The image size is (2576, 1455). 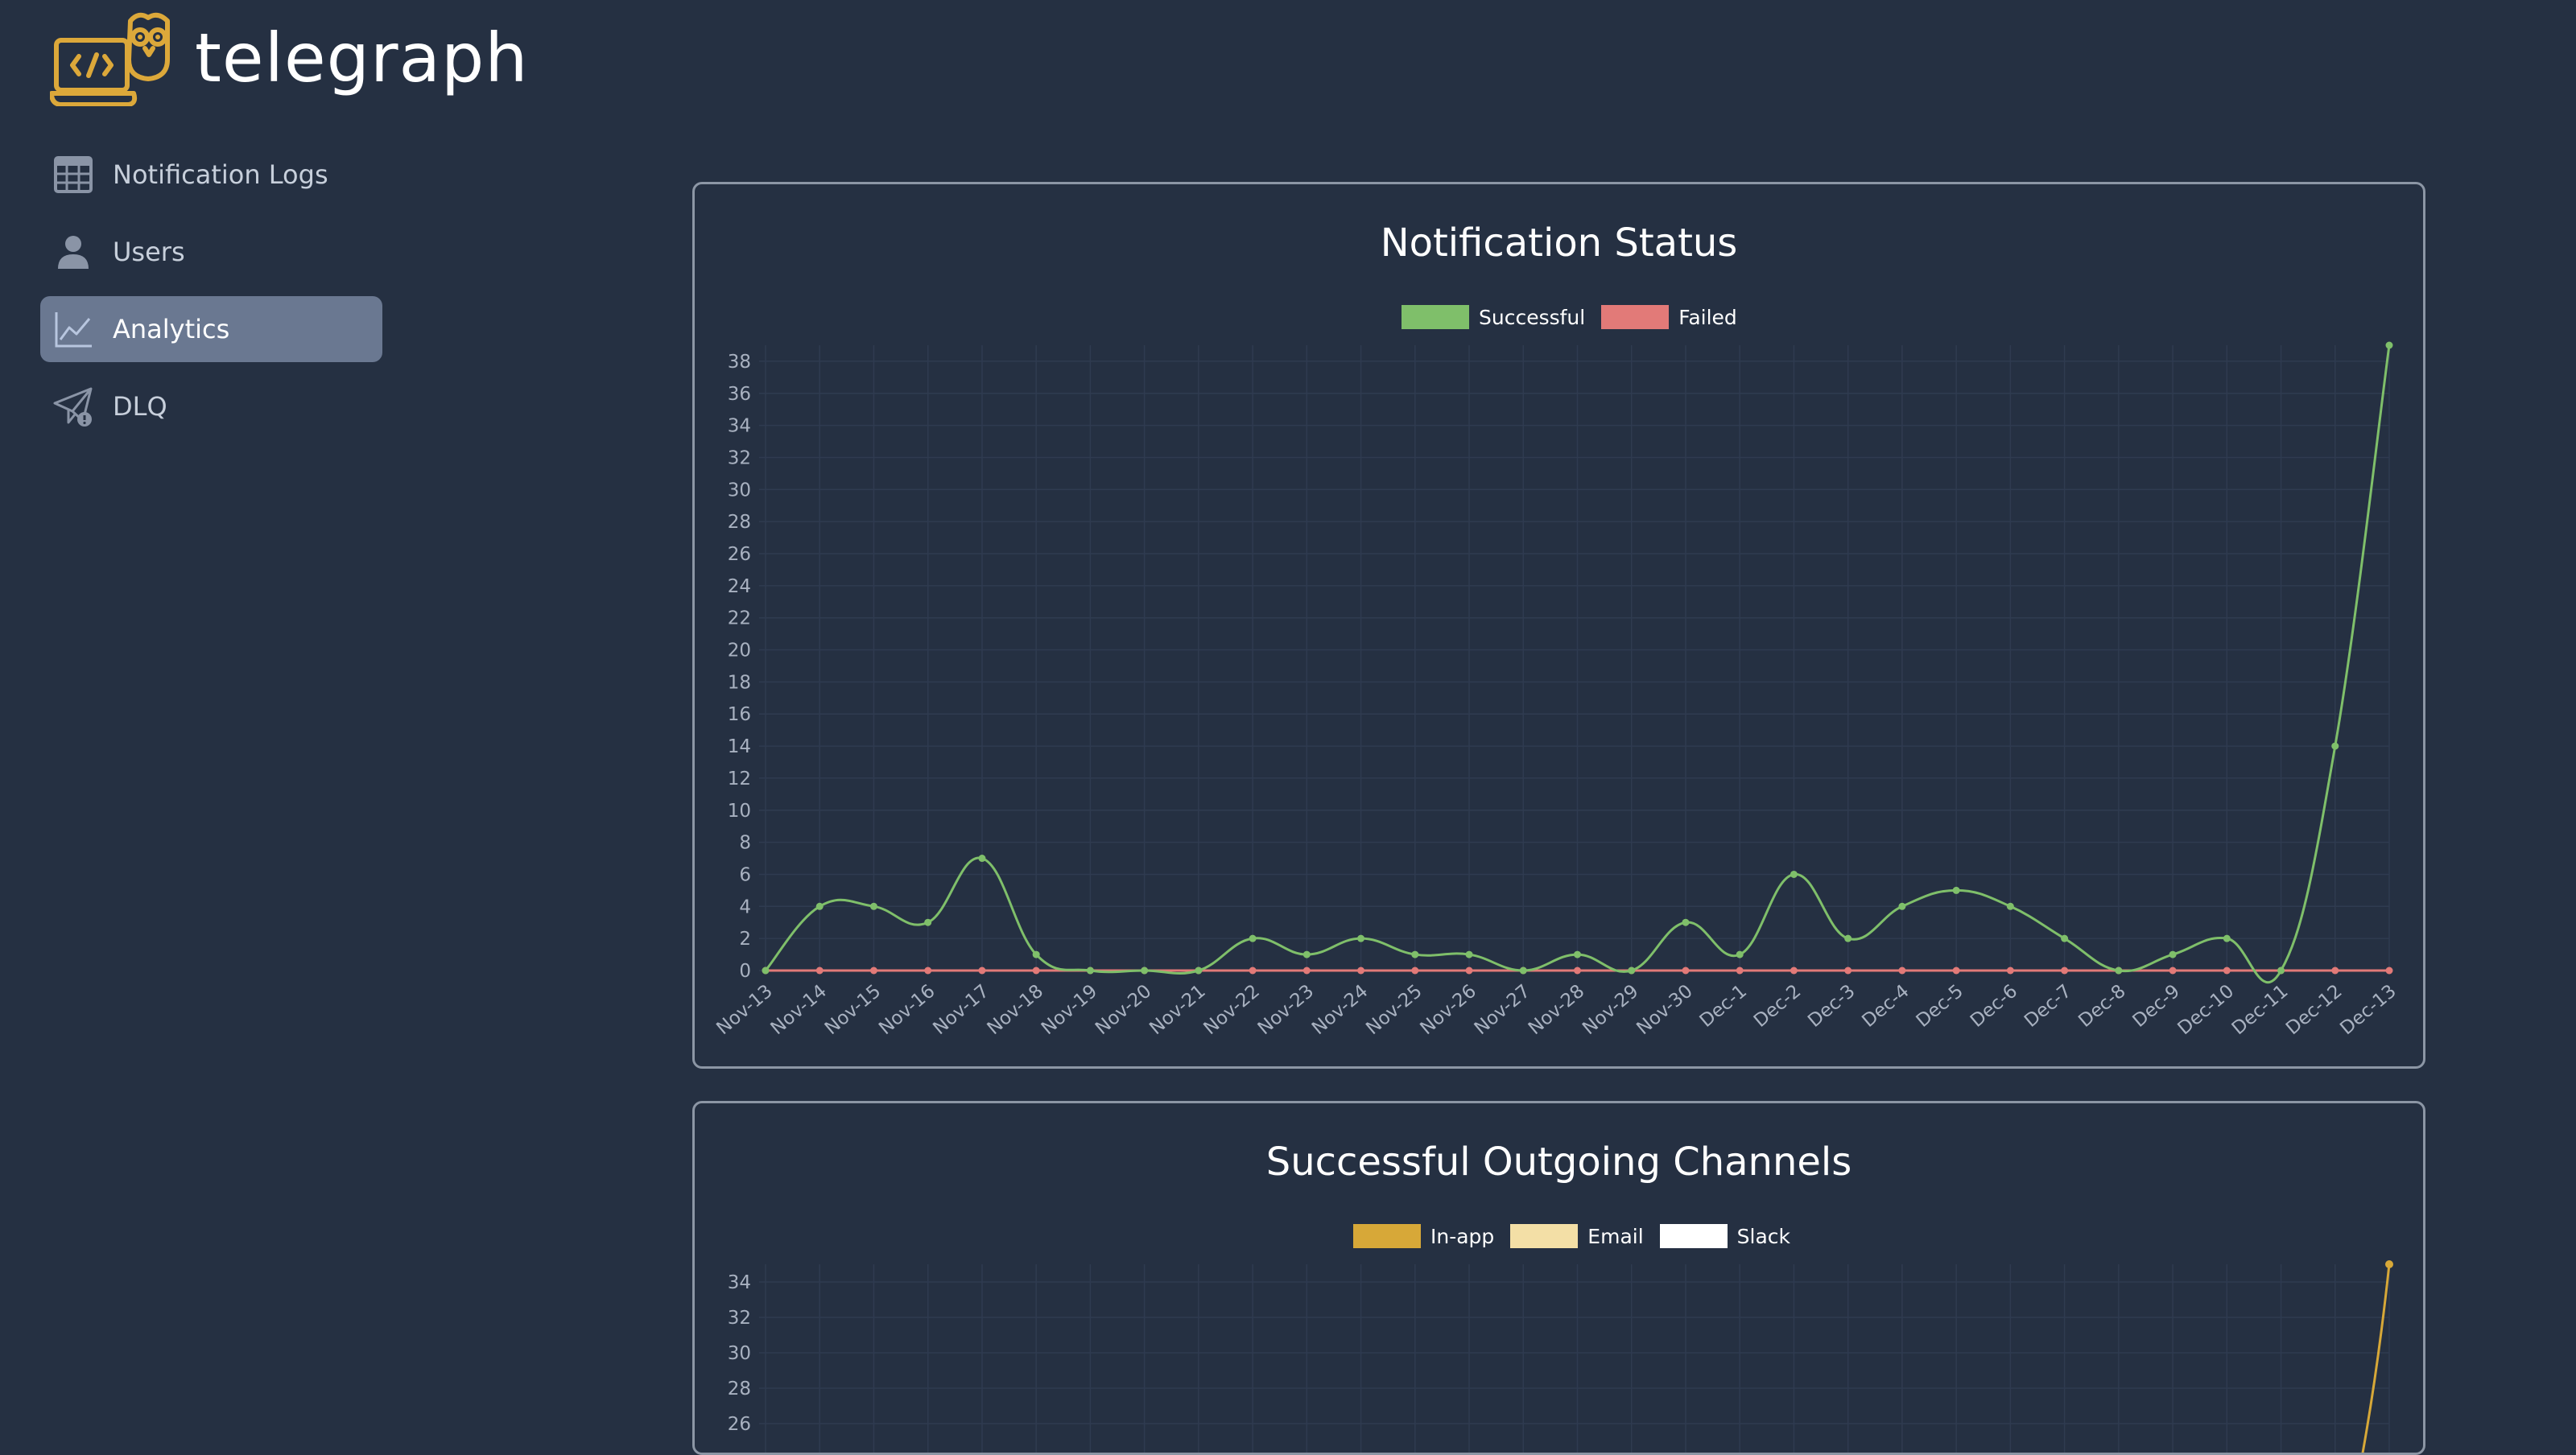 I want to click on x-tick-label: Nov-20, so click(x=1123, y=1010).